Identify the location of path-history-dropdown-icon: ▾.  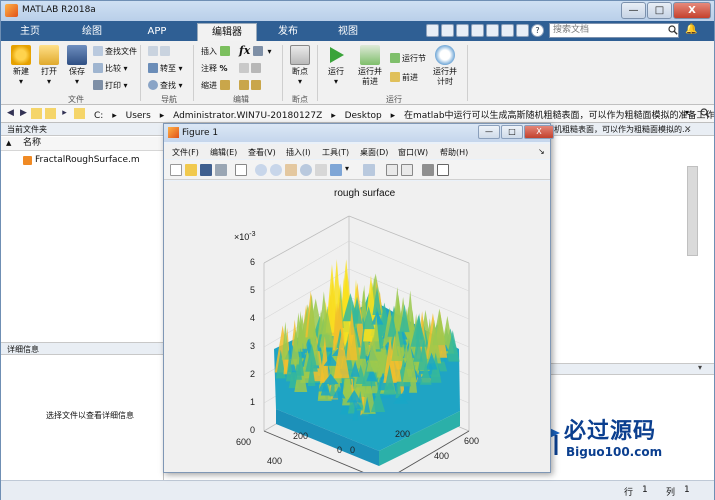
(687, 112).